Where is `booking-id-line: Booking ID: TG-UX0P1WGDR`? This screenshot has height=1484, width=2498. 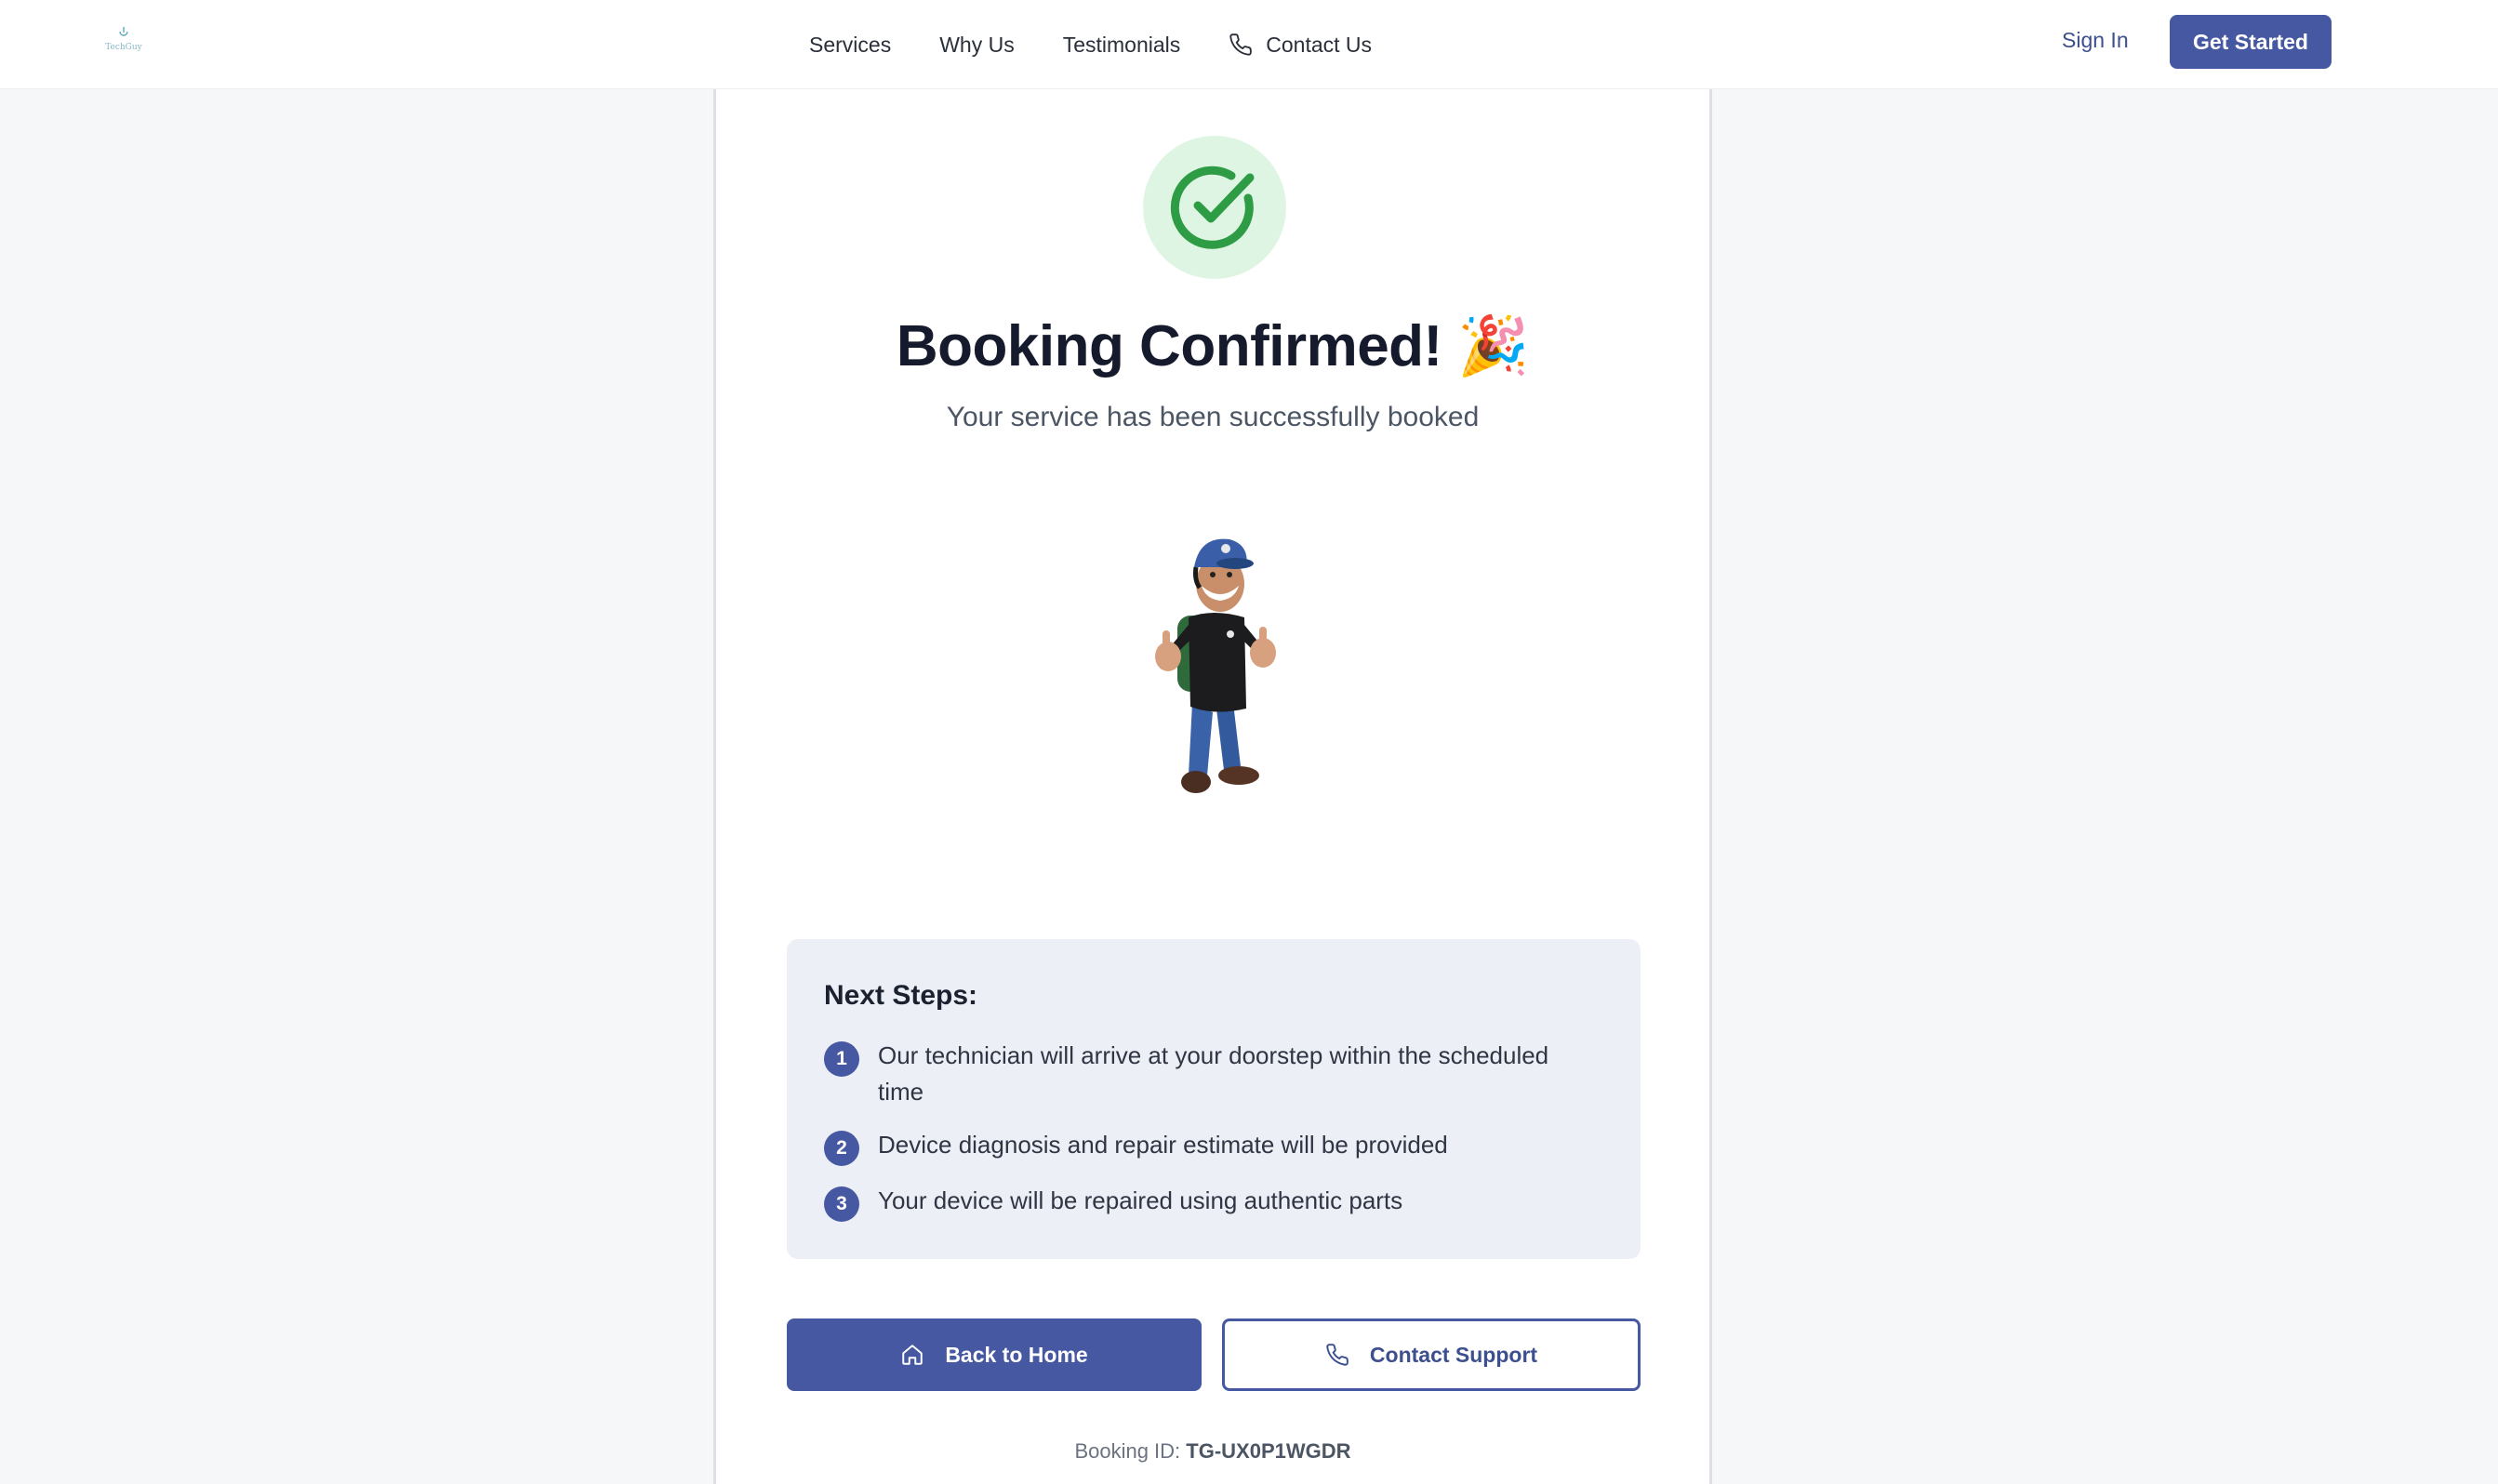
booking-id-line: Booking ID: TG-UX0P1WGDR is located at coordinates (1212, 1451).